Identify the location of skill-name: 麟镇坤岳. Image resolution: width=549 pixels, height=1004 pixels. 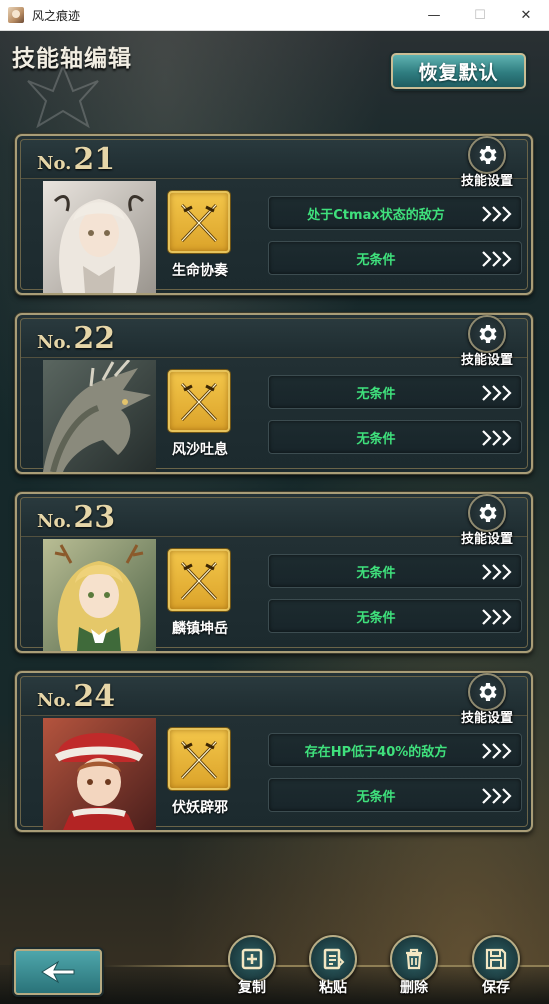
(200, 629).